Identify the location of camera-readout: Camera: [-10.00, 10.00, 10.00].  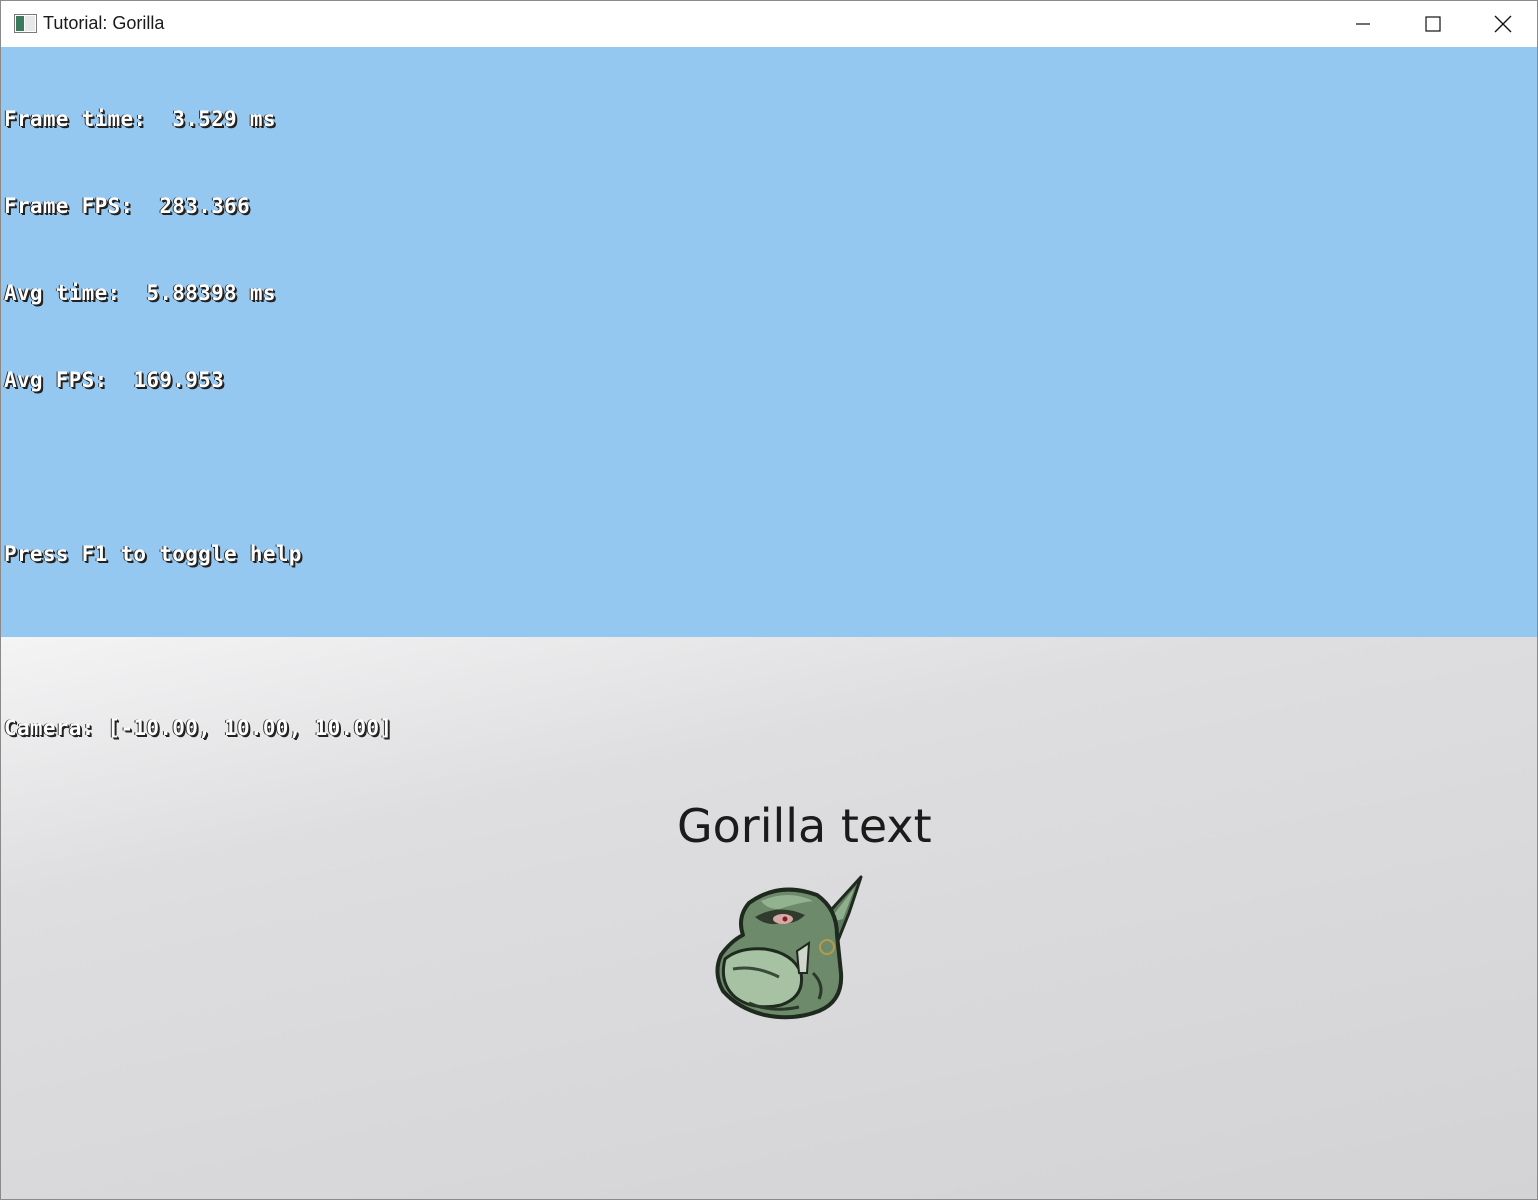
(198, 728).